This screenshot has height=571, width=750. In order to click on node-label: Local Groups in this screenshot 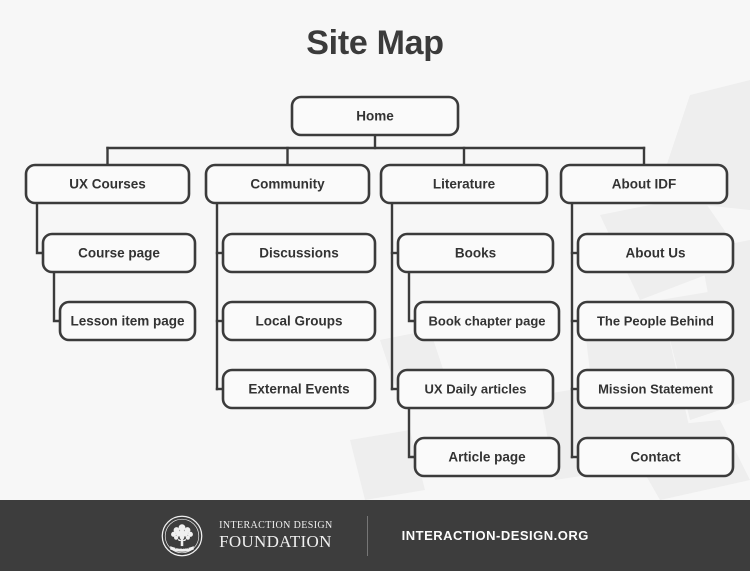, I will do `click(298, 321)`.